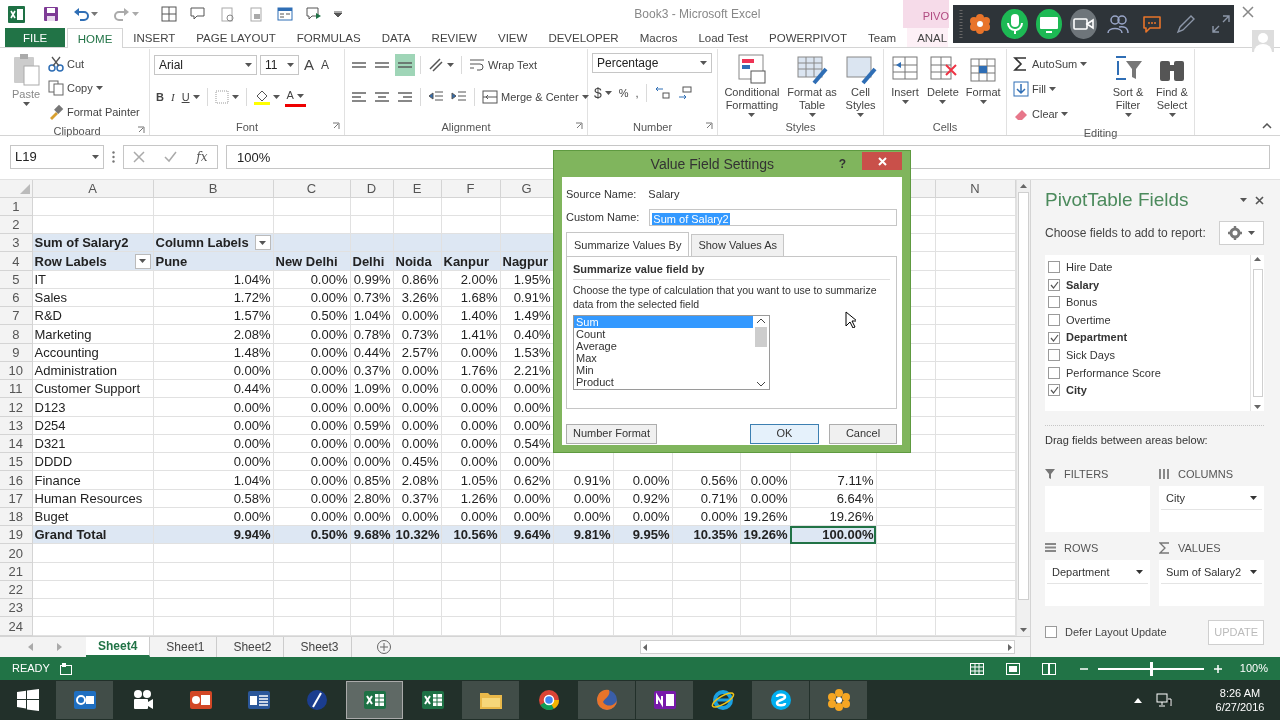 This screenshot has height=720, width=1280. I want to click on comment-play-icon, so click(314, 14).